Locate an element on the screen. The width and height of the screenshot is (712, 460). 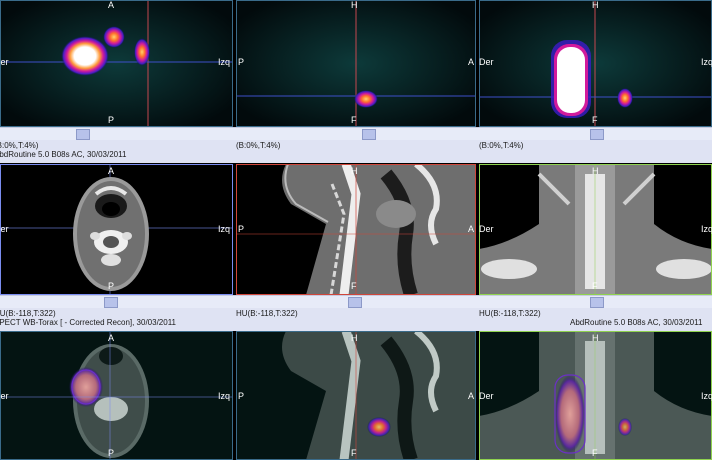
pet-coronal-viewport: H F Der Izq is located at coordinates (595, 63).